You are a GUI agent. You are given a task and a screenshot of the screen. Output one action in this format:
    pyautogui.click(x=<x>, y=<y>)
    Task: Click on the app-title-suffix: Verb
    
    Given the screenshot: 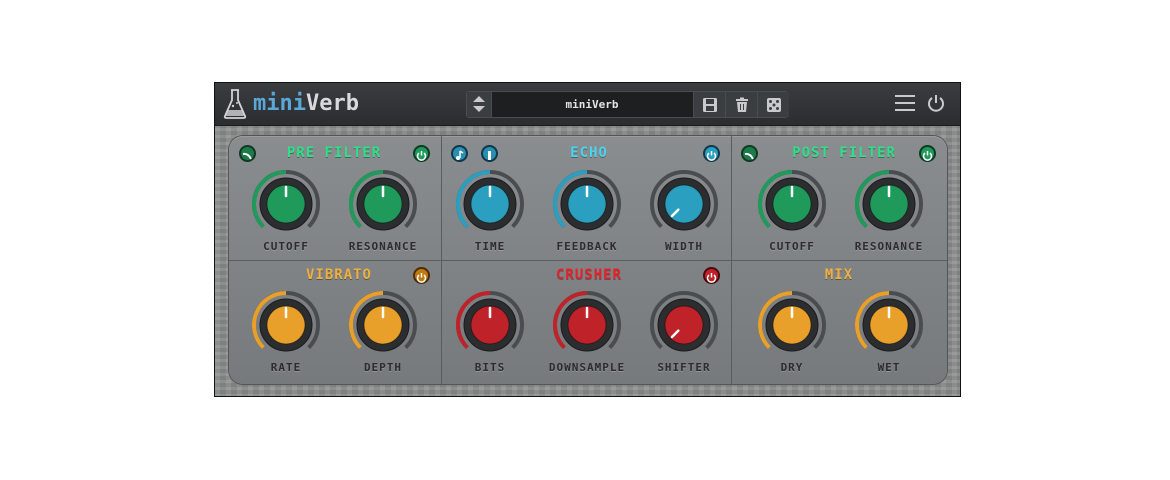 What is the action you would take?
    pyautogui.click(x=332, y=103)
    